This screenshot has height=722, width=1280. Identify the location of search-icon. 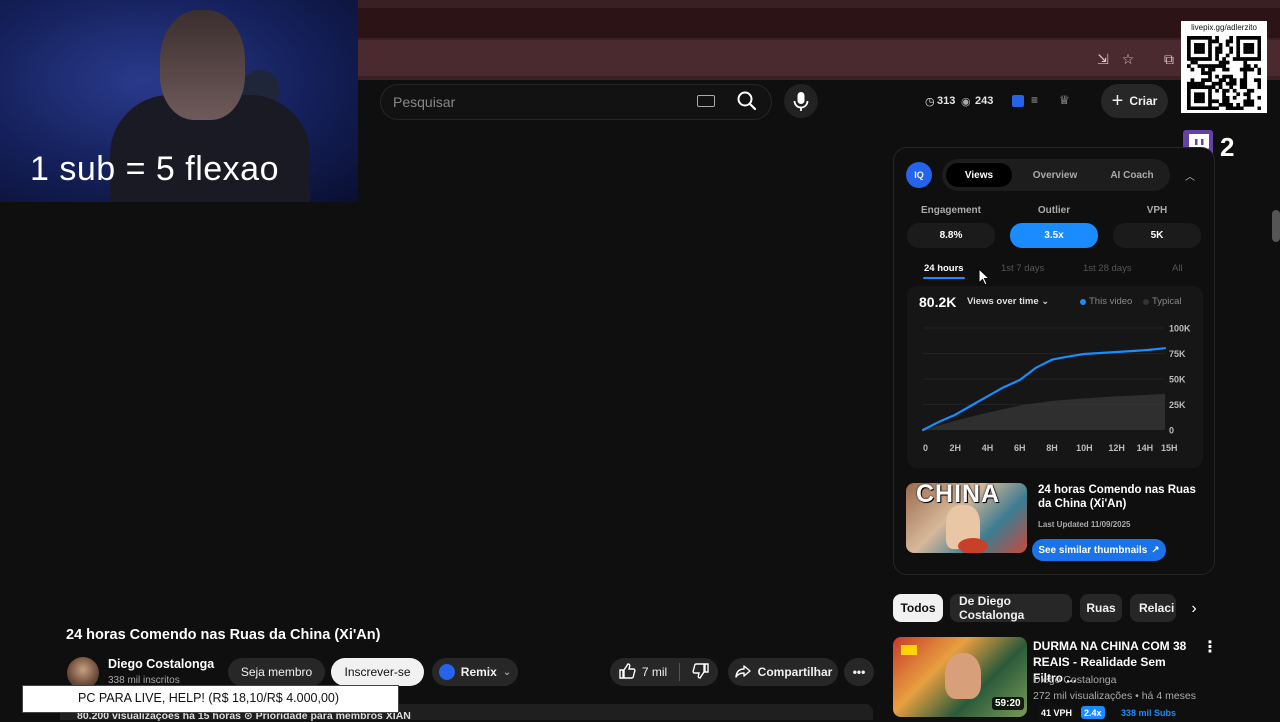
(747, 101).